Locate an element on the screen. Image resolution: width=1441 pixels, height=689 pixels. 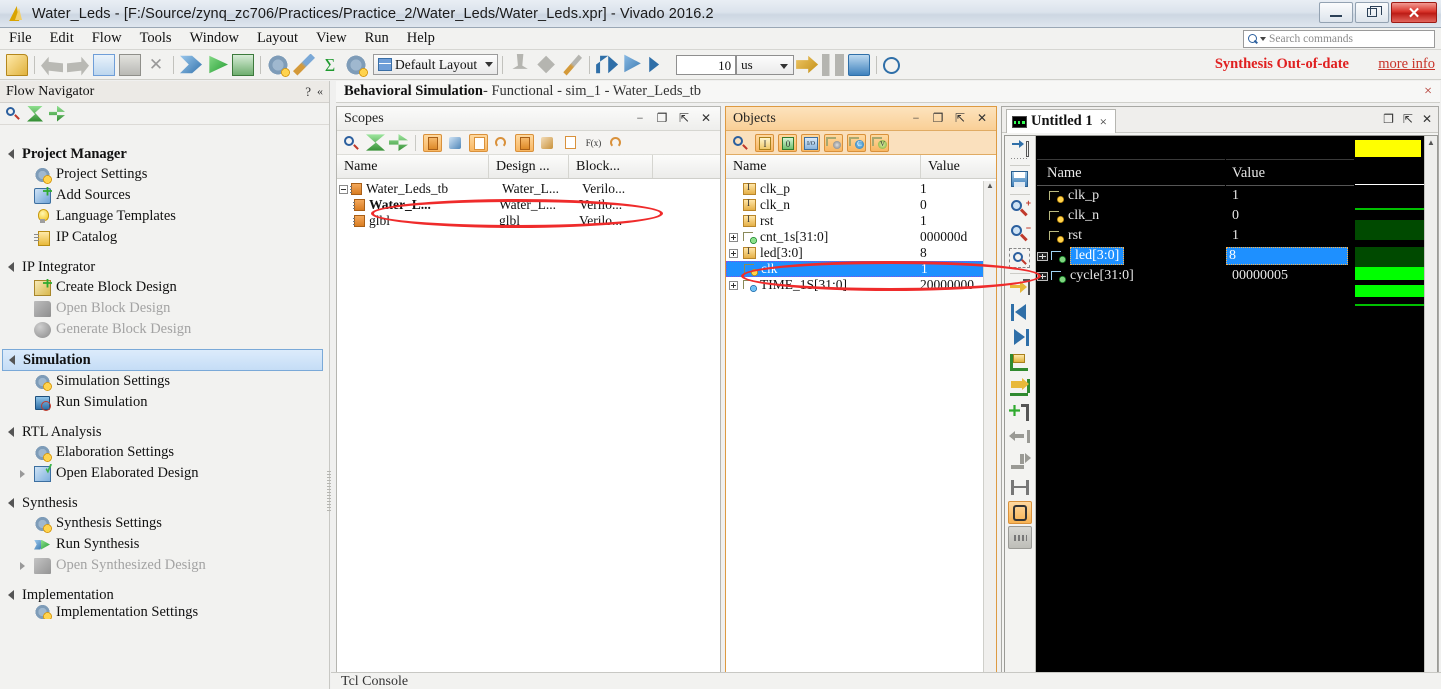
report-icon is located at coordinates (356, 65).